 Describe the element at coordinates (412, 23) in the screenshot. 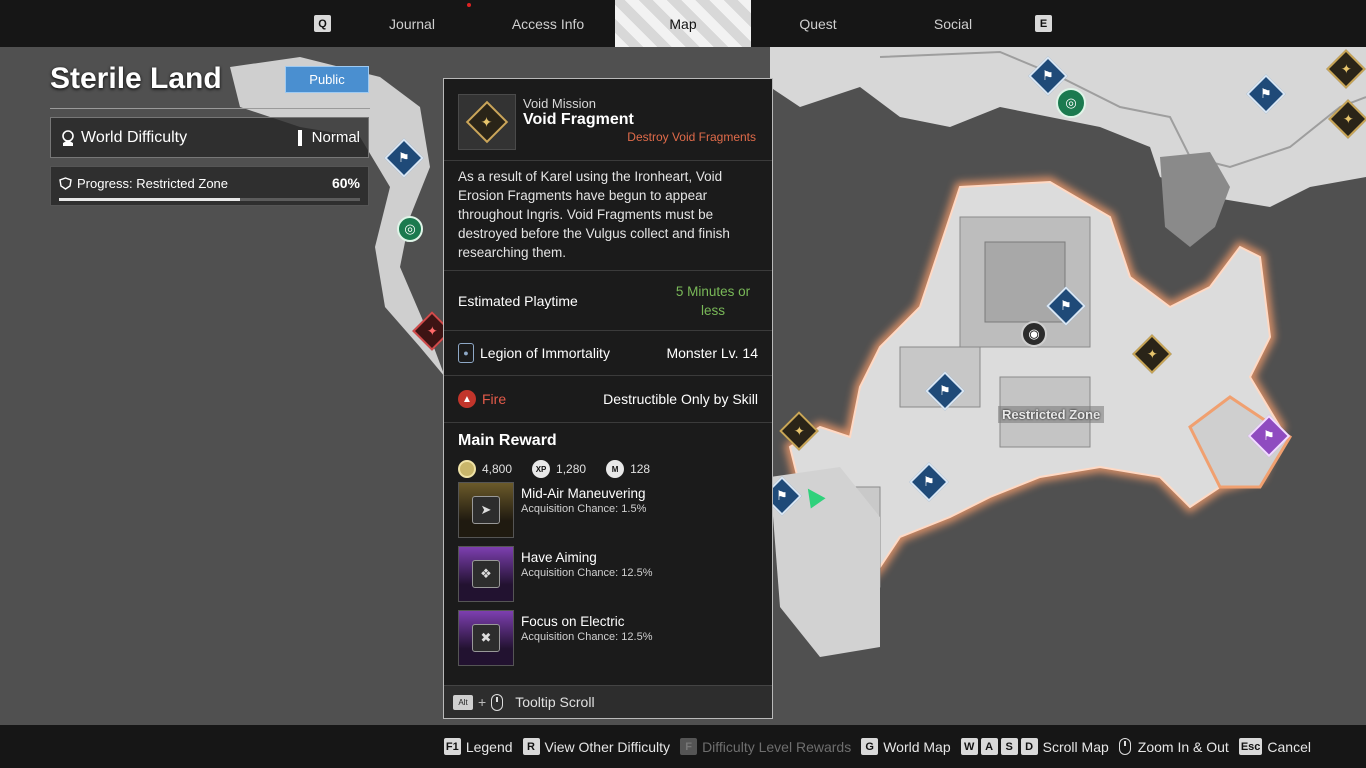

I see `tab-journal: Journal` at that location.